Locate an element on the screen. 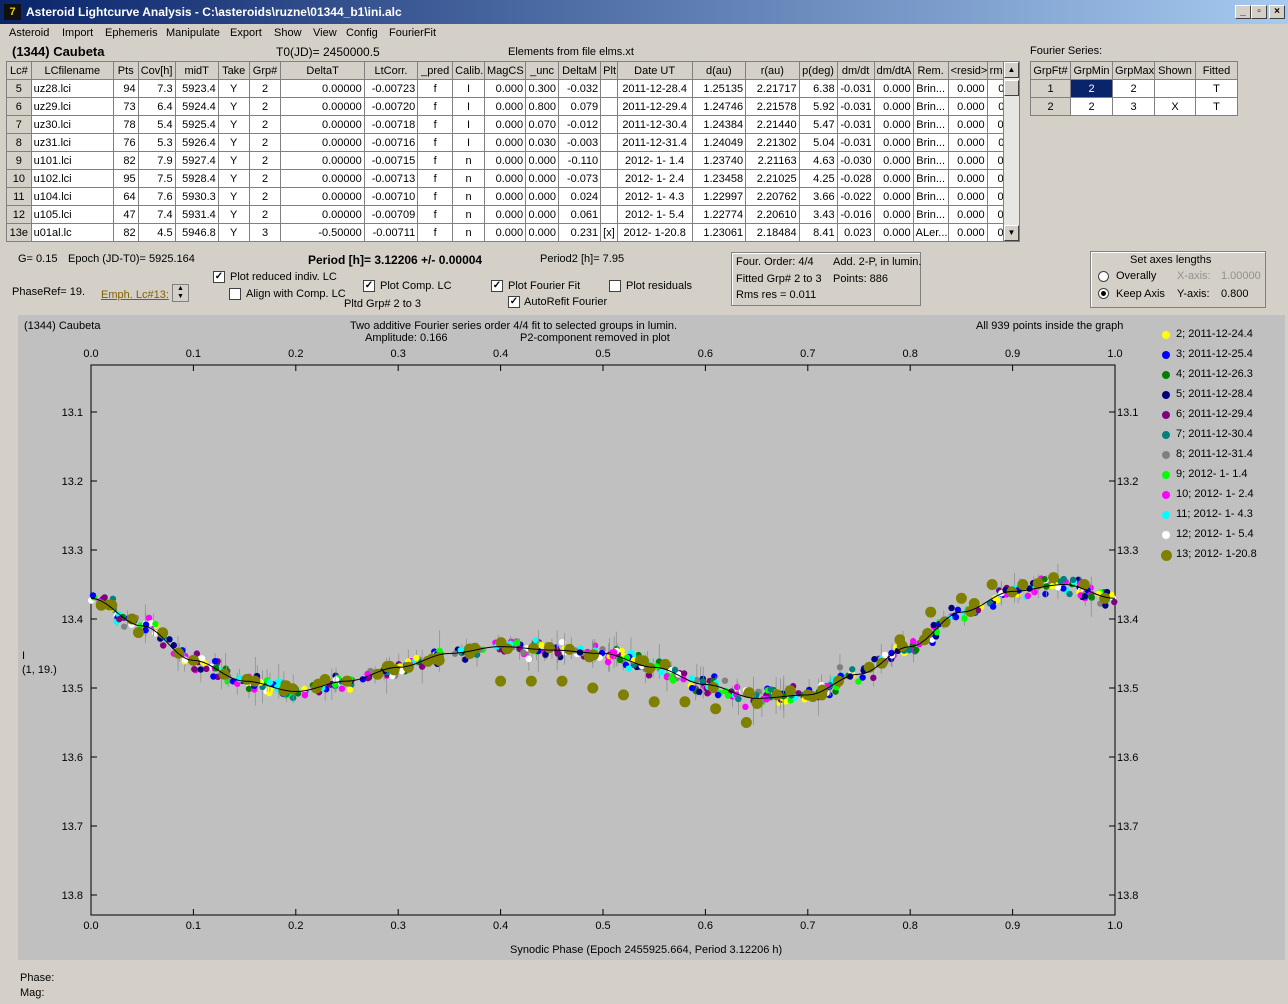  lc-cell: 0.011 is located at coordinates (994, 88).